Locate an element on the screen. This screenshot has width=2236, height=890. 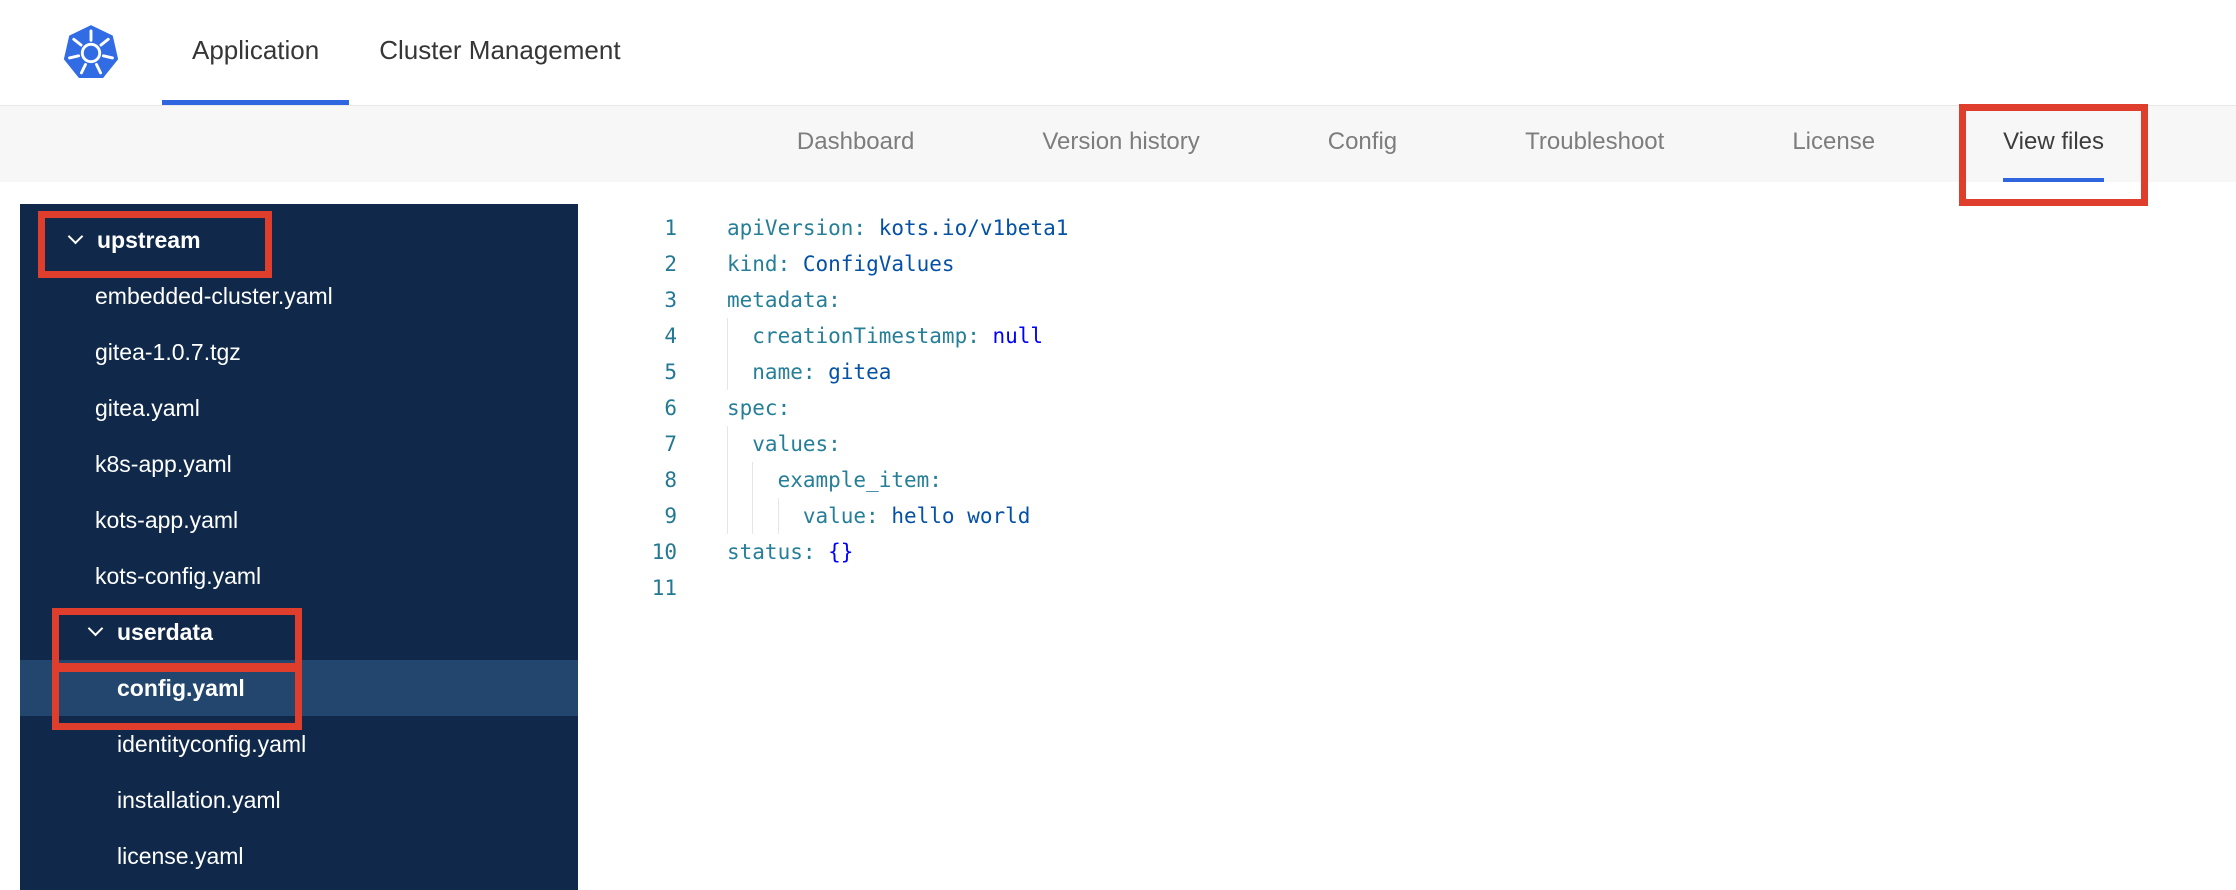
subnav-item-version-history: Version history is located at coordinates (1120, 144).